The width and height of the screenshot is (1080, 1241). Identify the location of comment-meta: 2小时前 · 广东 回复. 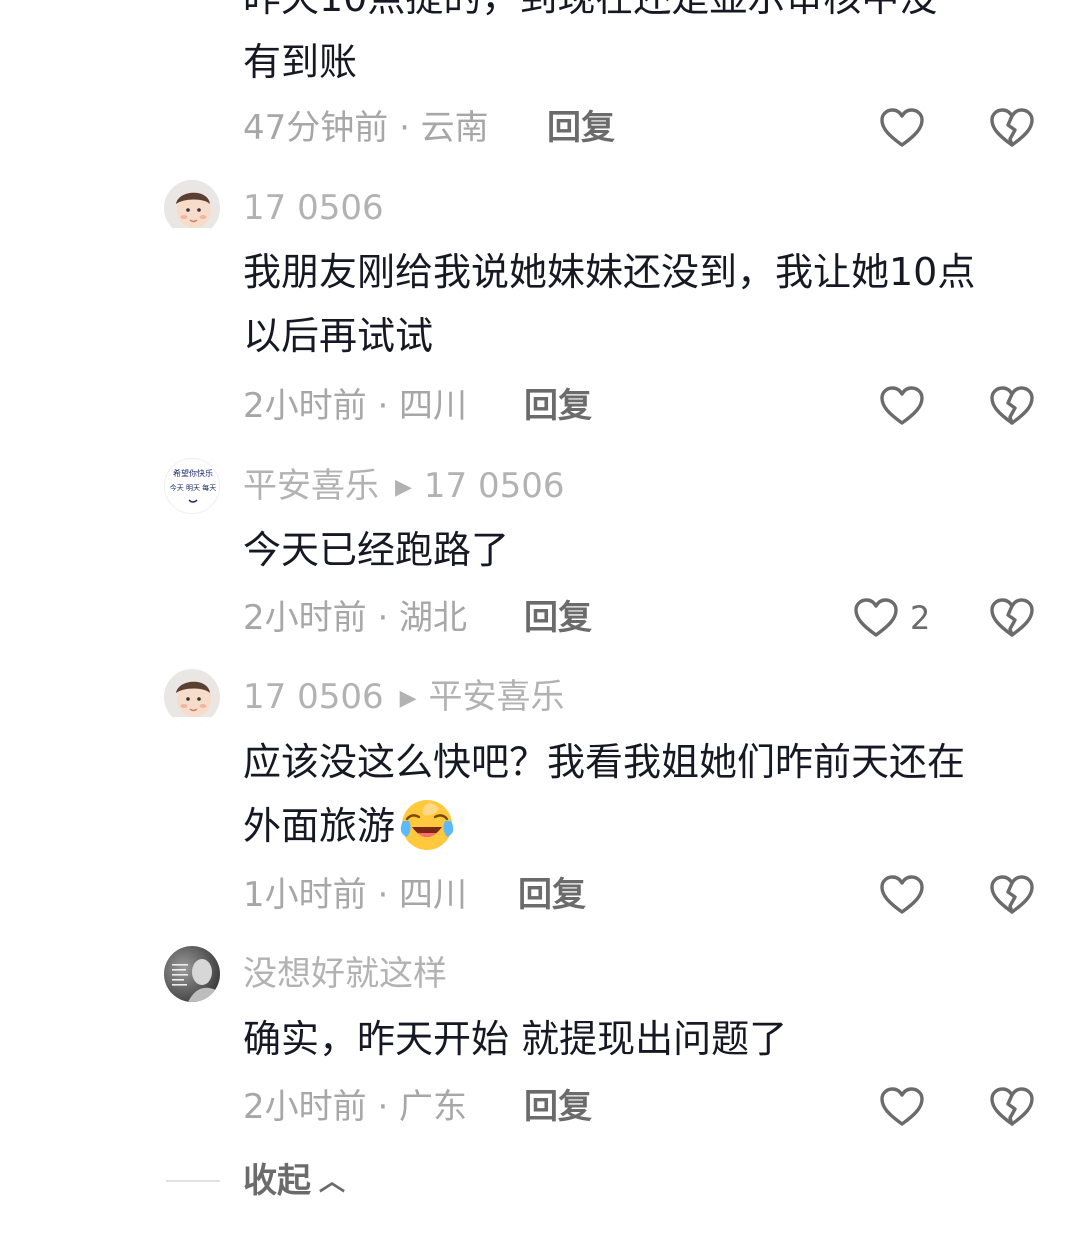
(417, 1107).